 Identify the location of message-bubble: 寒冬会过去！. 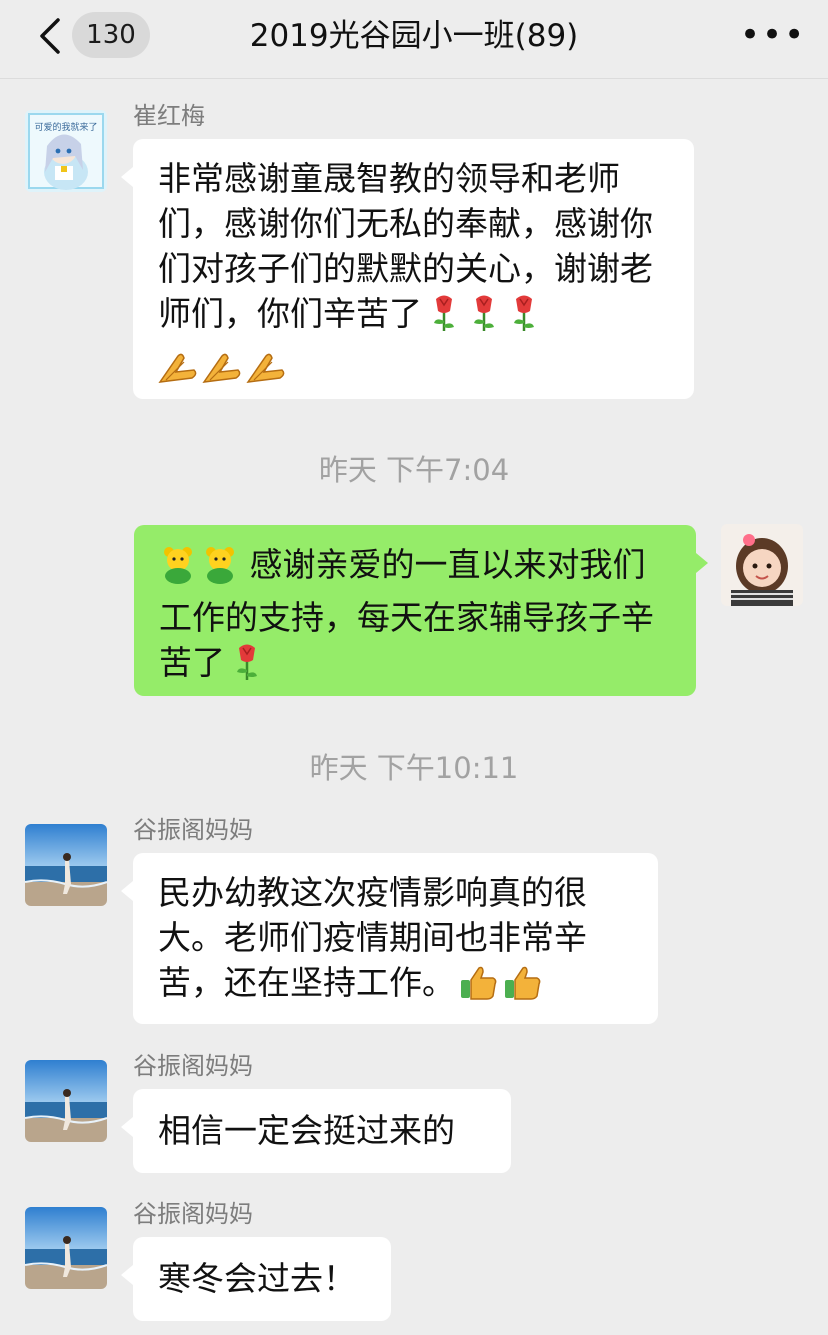
(256, 1279).